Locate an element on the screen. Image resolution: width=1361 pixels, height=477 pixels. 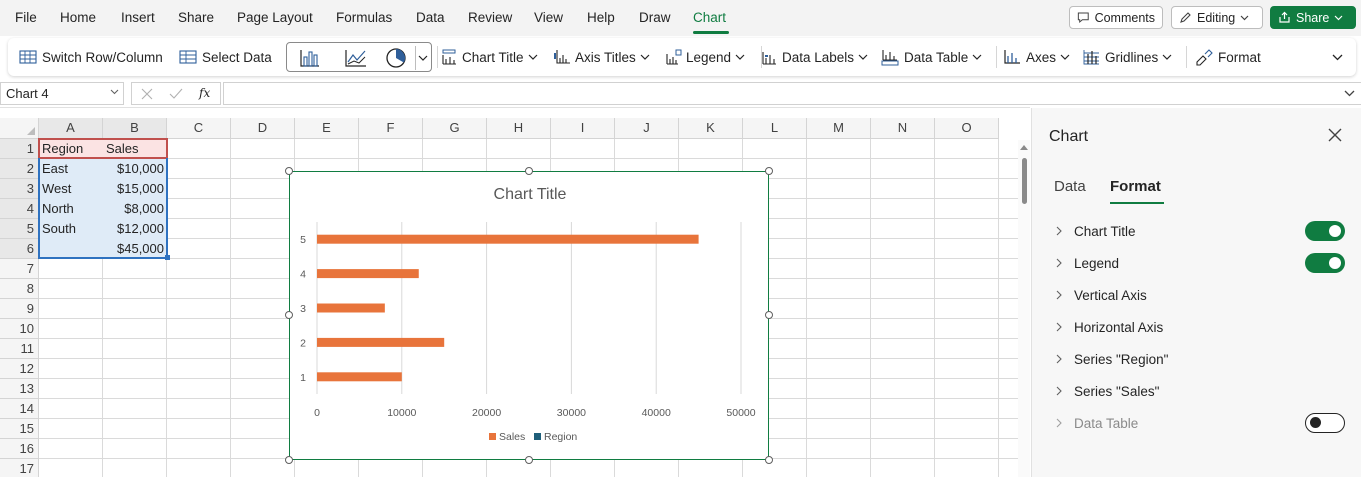
cell-A5: South is located at coordinates (71, 229).